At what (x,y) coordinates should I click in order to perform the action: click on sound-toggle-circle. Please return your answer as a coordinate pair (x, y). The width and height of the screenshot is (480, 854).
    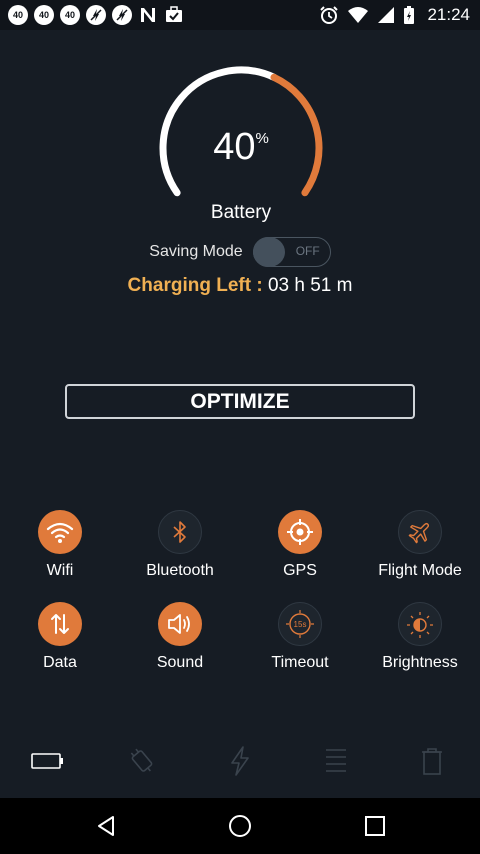
    Looking at the image, I should click on (180, 624).